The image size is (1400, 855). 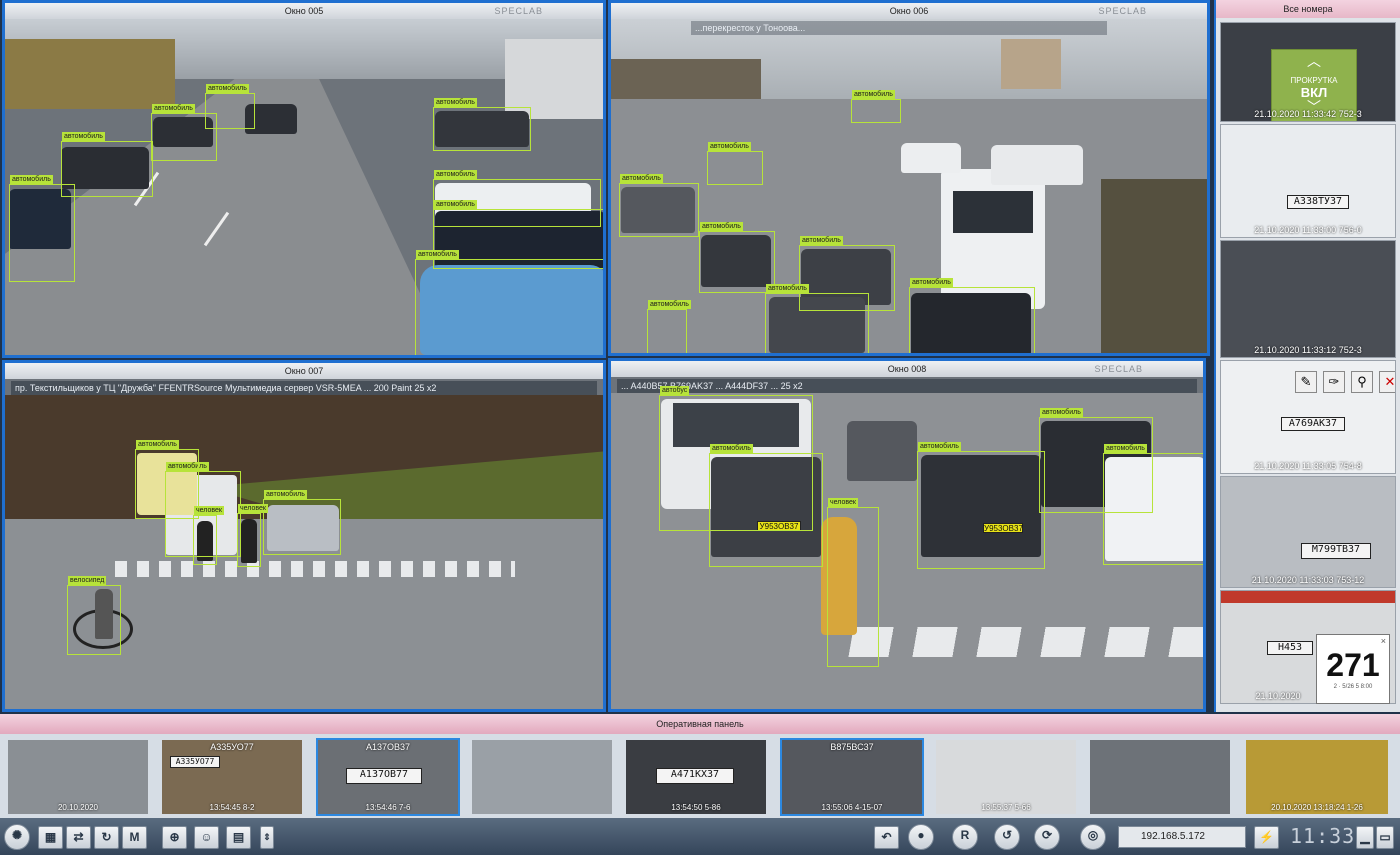 What do you see at coordinates (1306, 382) in the screenshot?
I see `pen-icon: ✎` at bounding box center [1306, 382].